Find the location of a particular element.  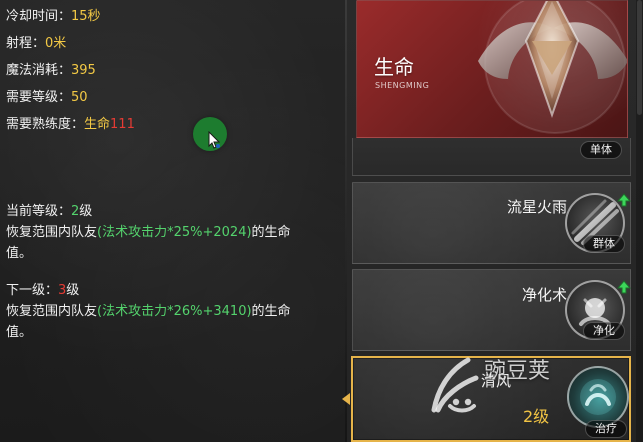

next-level-desc-suffix-2: 值。 is located at coordinates (19, 332).